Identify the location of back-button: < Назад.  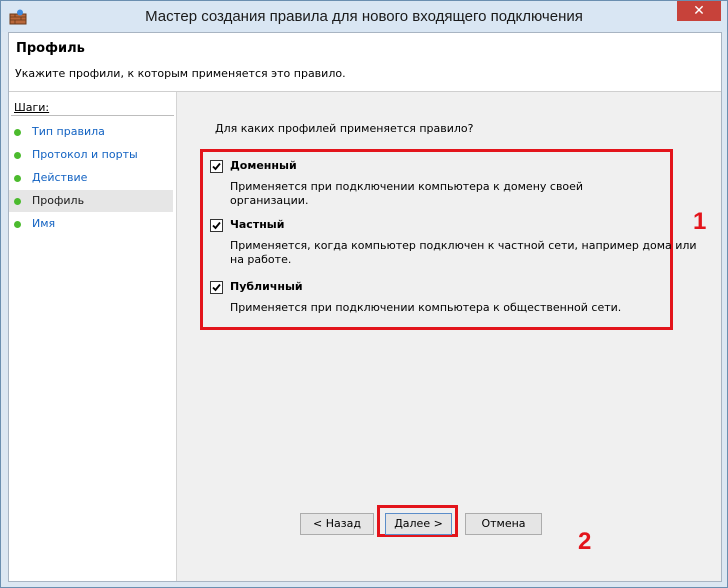
(337, 524).